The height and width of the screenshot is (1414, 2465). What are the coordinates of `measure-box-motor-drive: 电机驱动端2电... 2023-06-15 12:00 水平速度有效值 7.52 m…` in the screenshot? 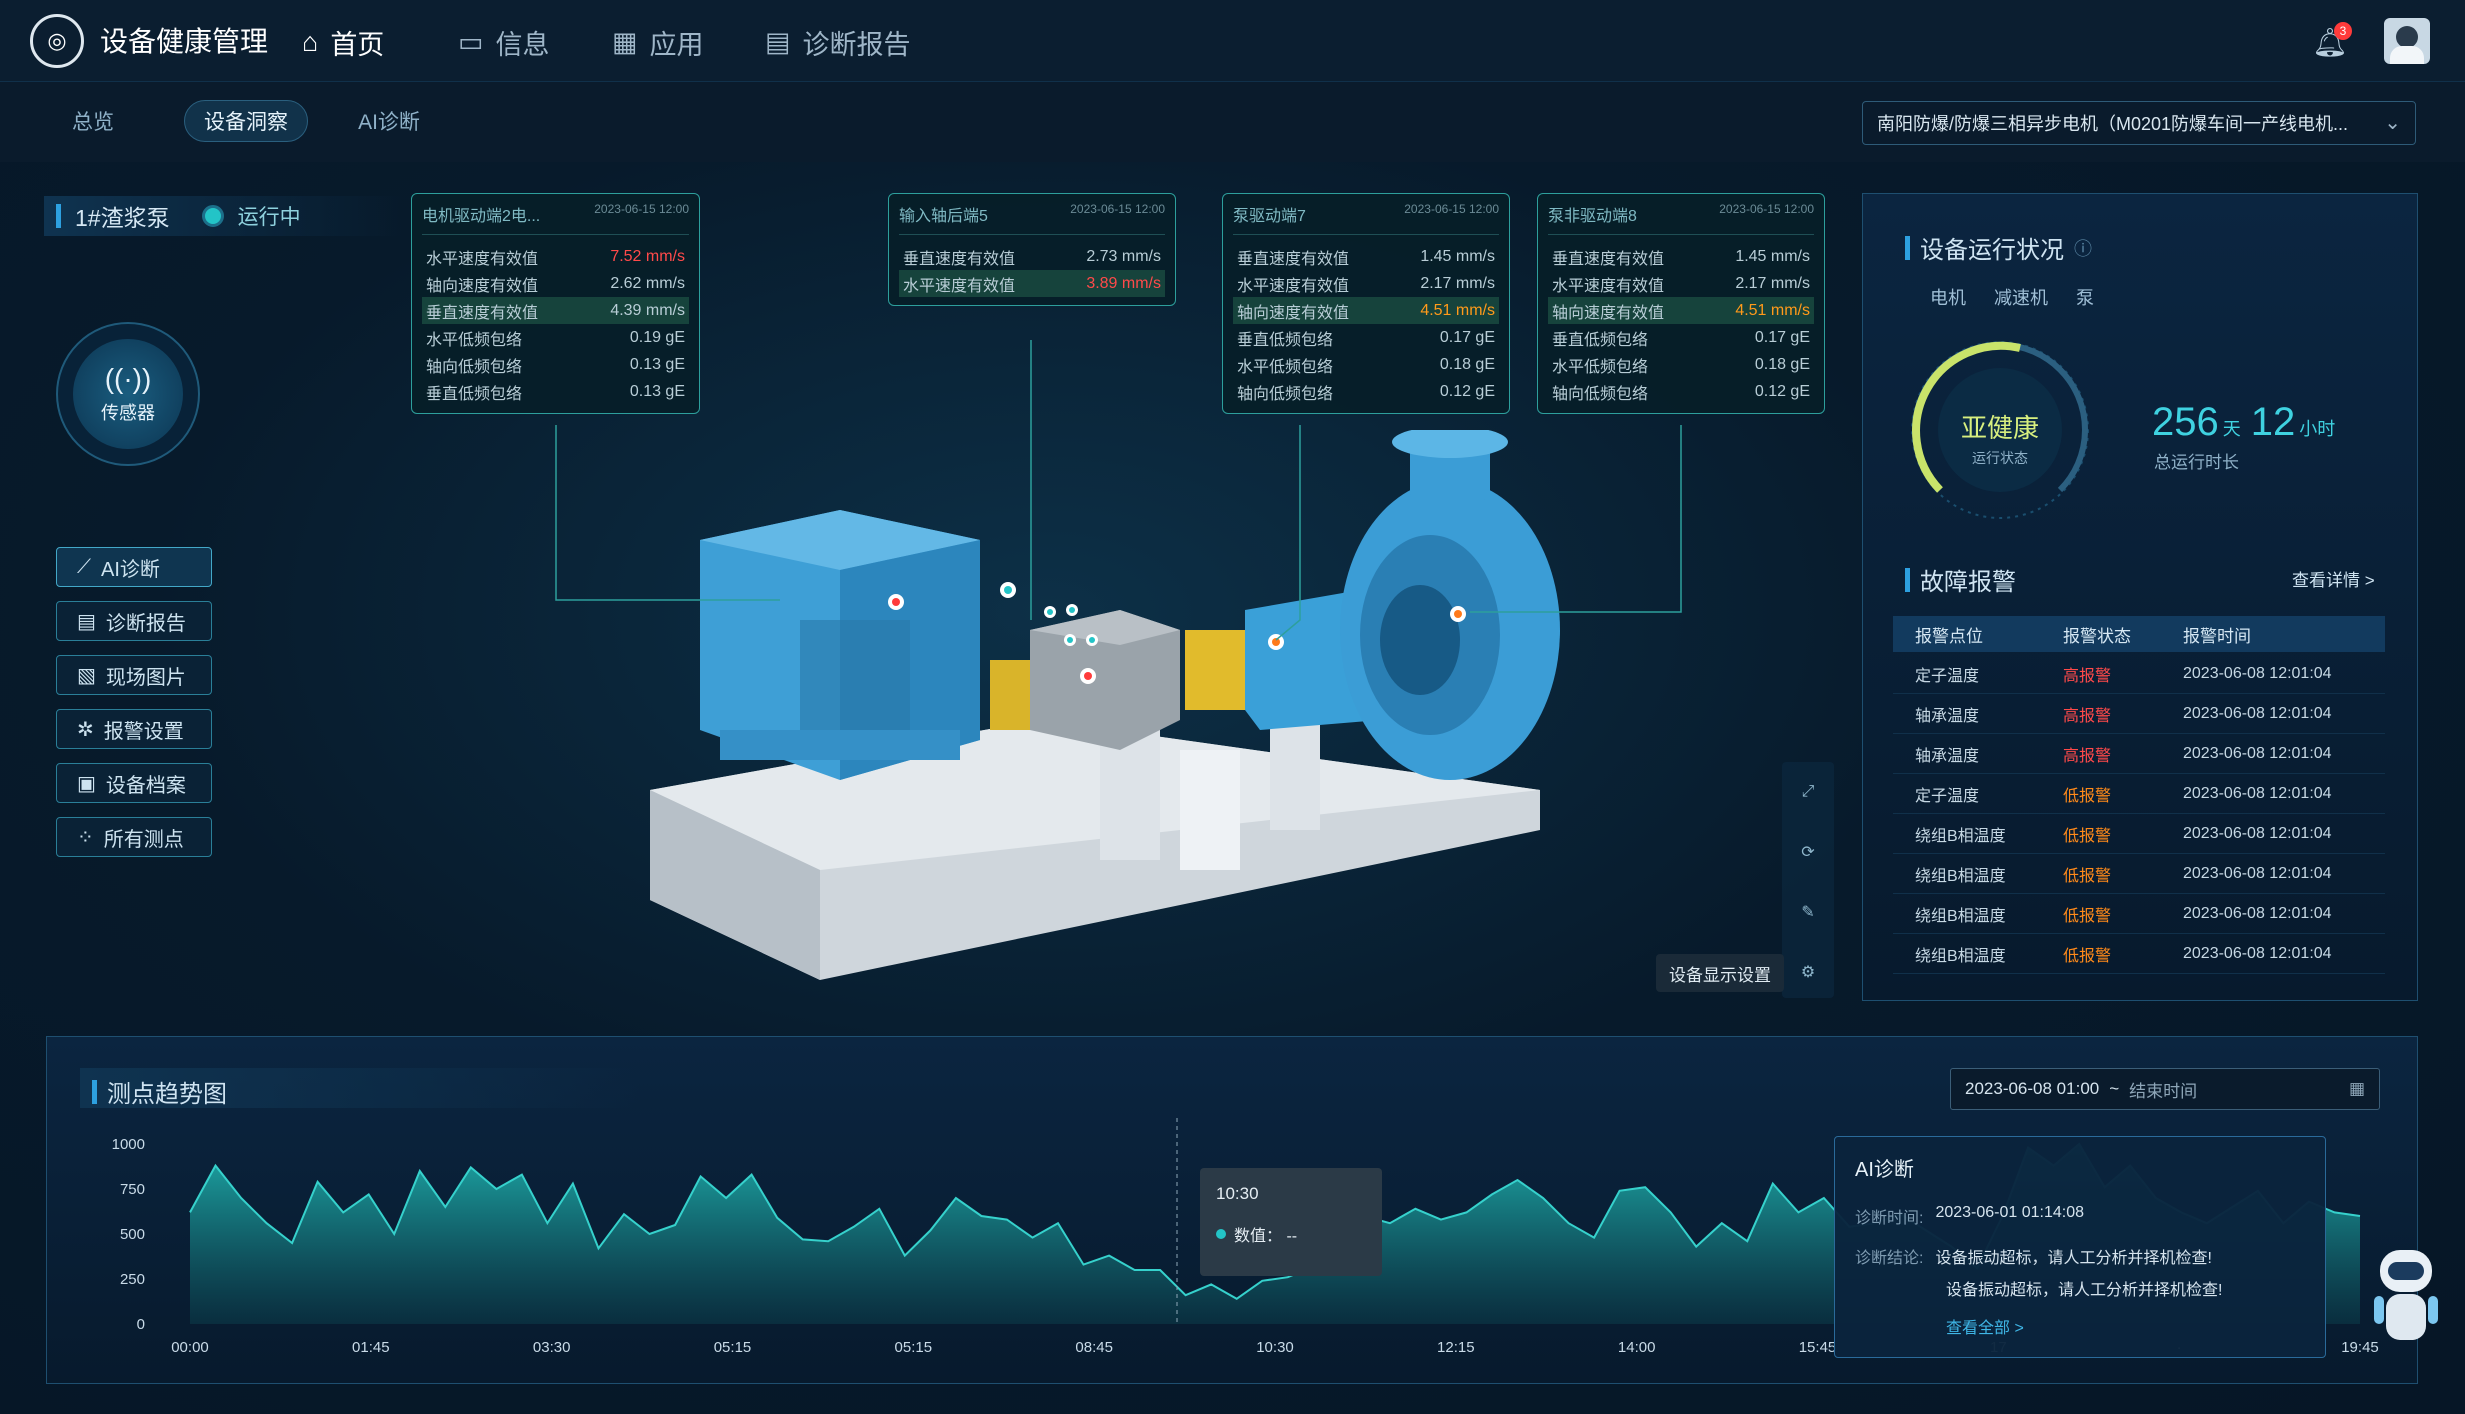 It's located at (555, 303).